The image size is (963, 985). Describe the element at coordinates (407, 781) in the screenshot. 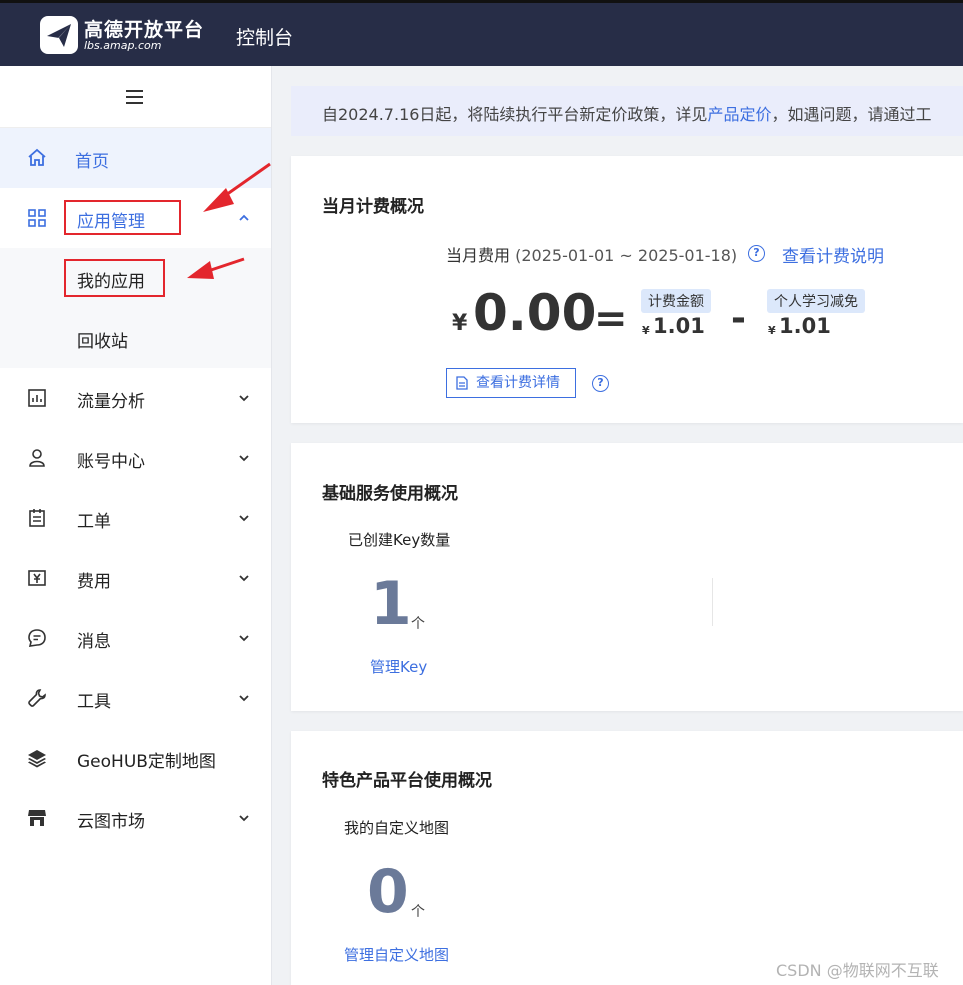

I see `featured-products-title: 特色产品平台使用概况` at that location.